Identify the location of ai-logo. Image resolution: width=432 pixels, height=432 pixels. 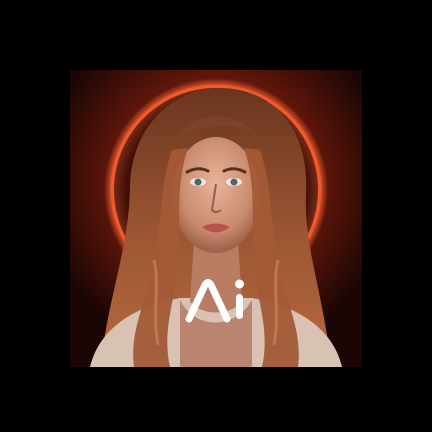
(217, 299).